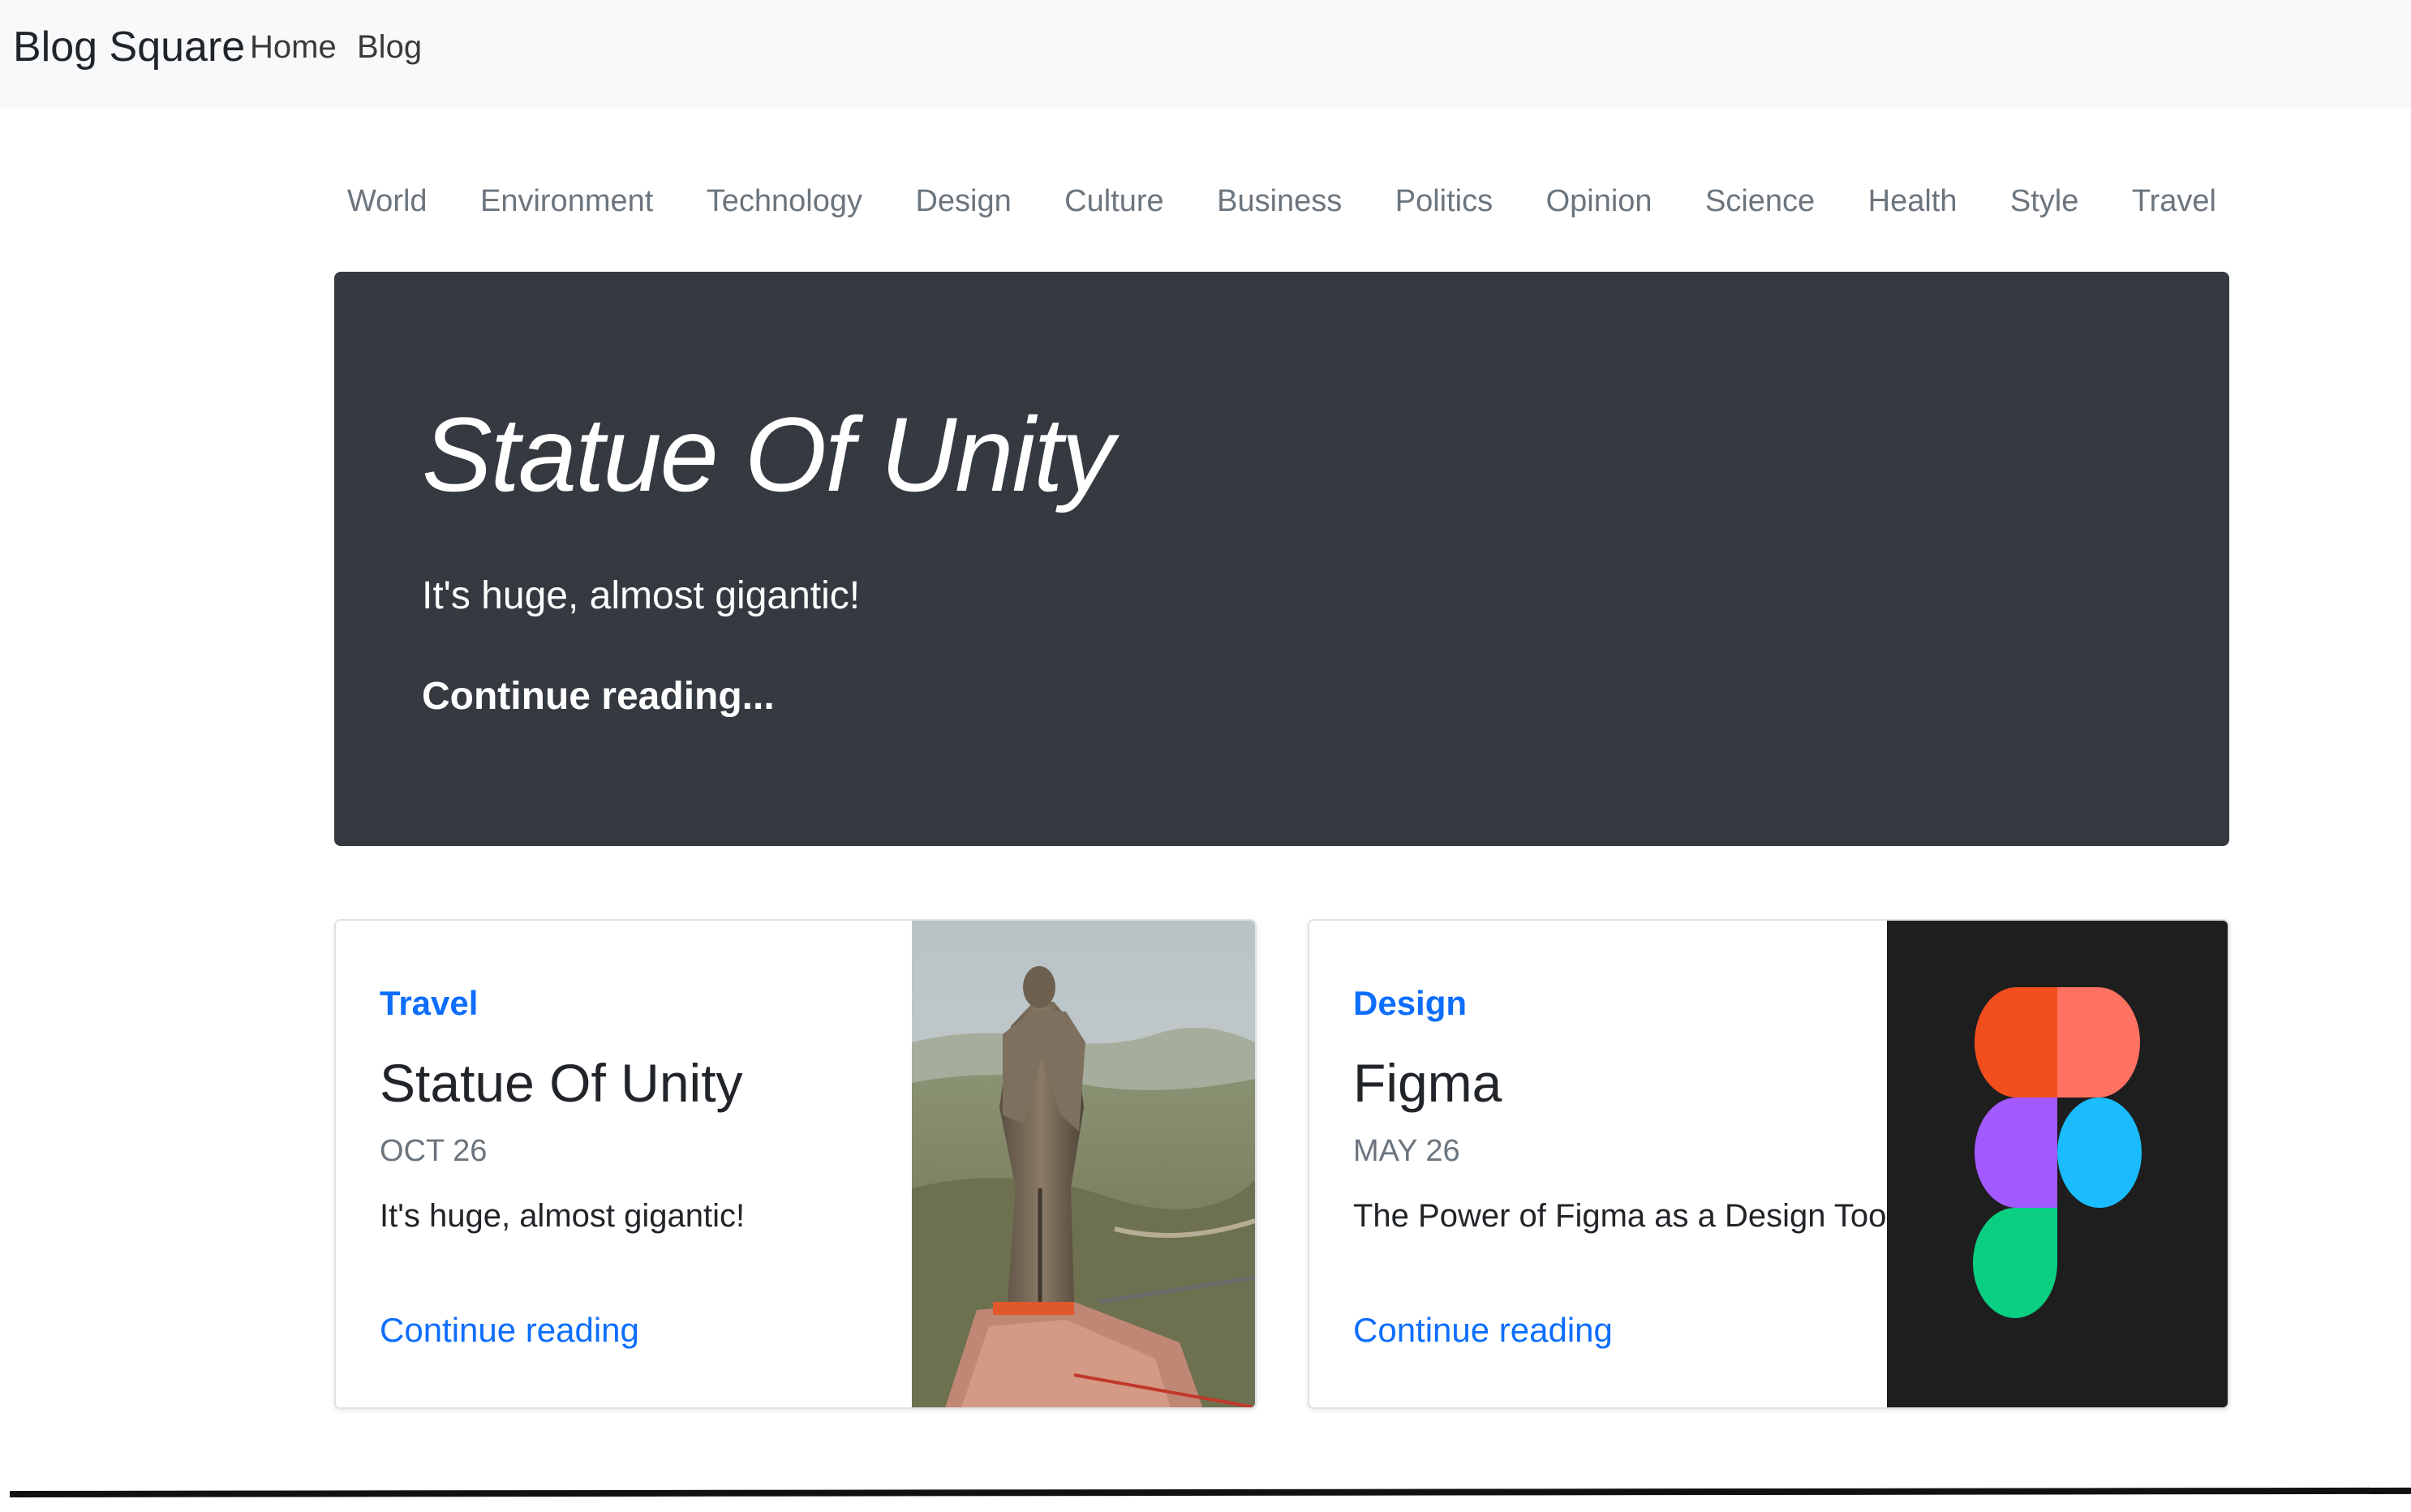  What do you see at coordinates (768, 454) in the screenshot?
I see `hero-title: Statue Of Unity` at bounding box center [768, 454].